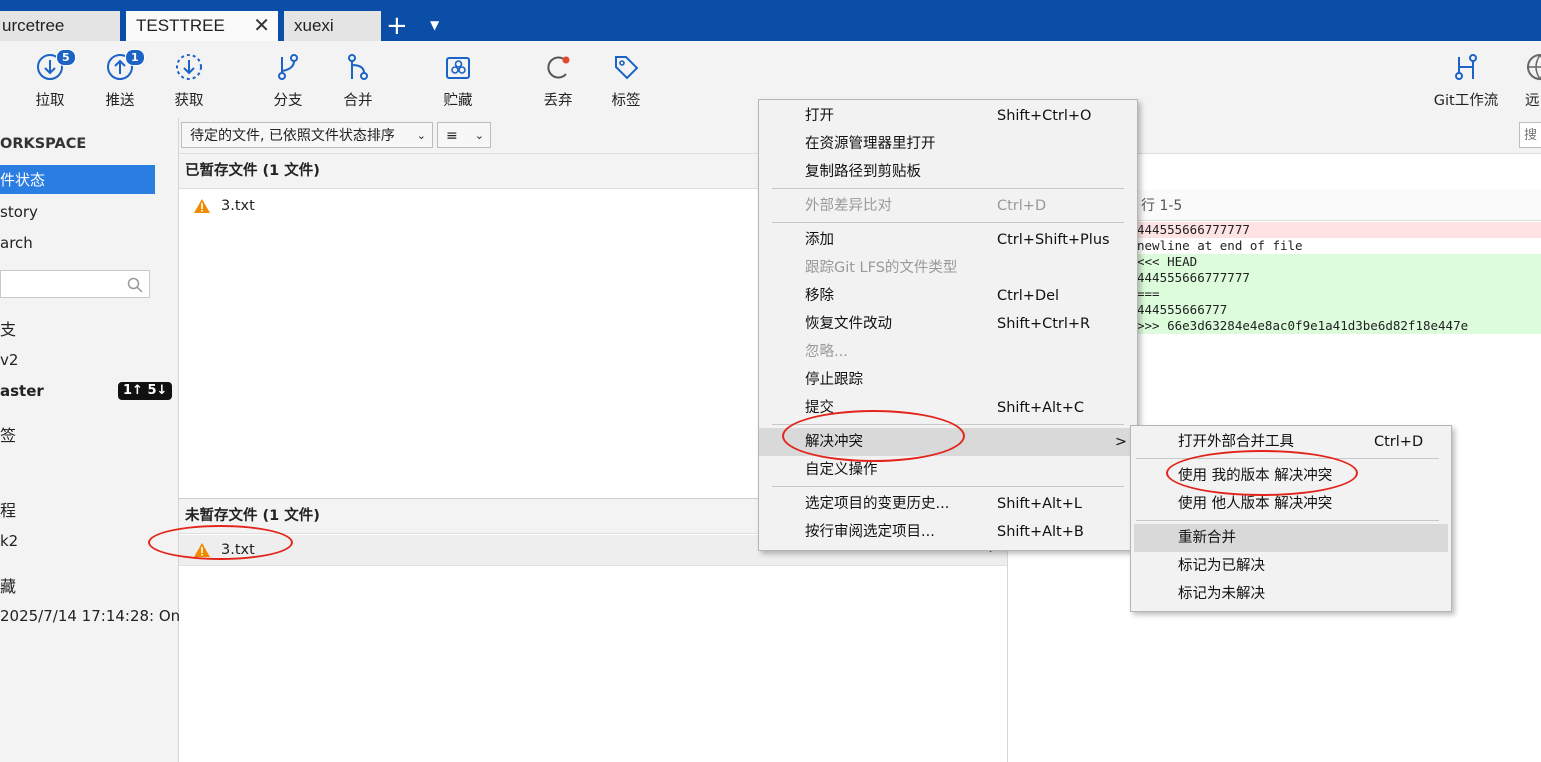 The height and width of the screenshot is (762, 1541). Describe the element at coordinates (8, 328) in the screenshot. I see `branches-heading: 支` at that location.